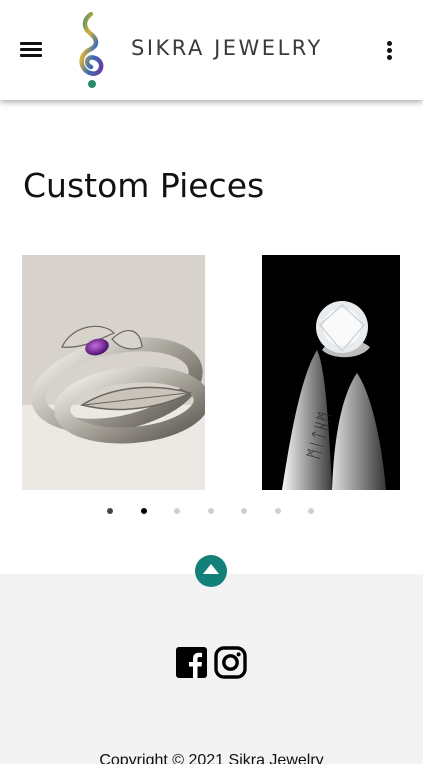 Image resolution: width=423 pixels, height=764 pixels. I want to click on carousel-slide-engraved-ring: ᛗᛁᛏᚺᛗ, so click(331, 372).